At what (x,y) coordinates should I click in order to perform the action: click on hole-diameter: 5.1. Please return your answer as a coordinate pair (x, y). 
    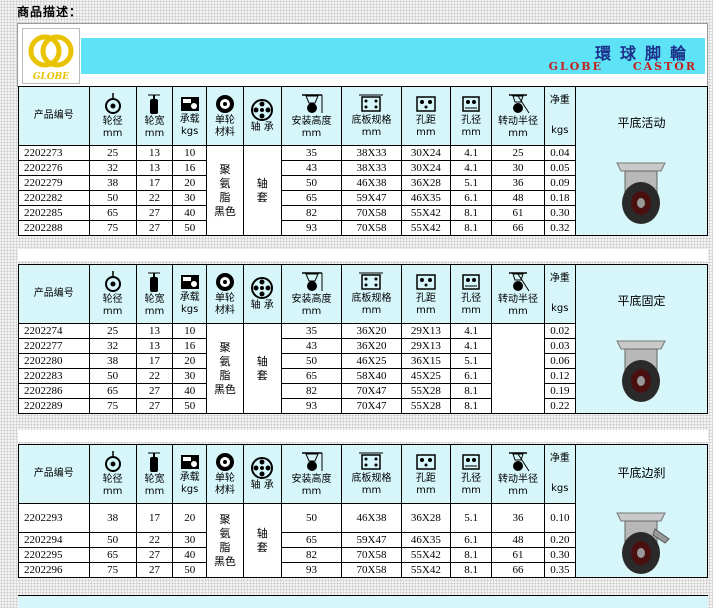
    Looking at the image, I should click on (471, 183).